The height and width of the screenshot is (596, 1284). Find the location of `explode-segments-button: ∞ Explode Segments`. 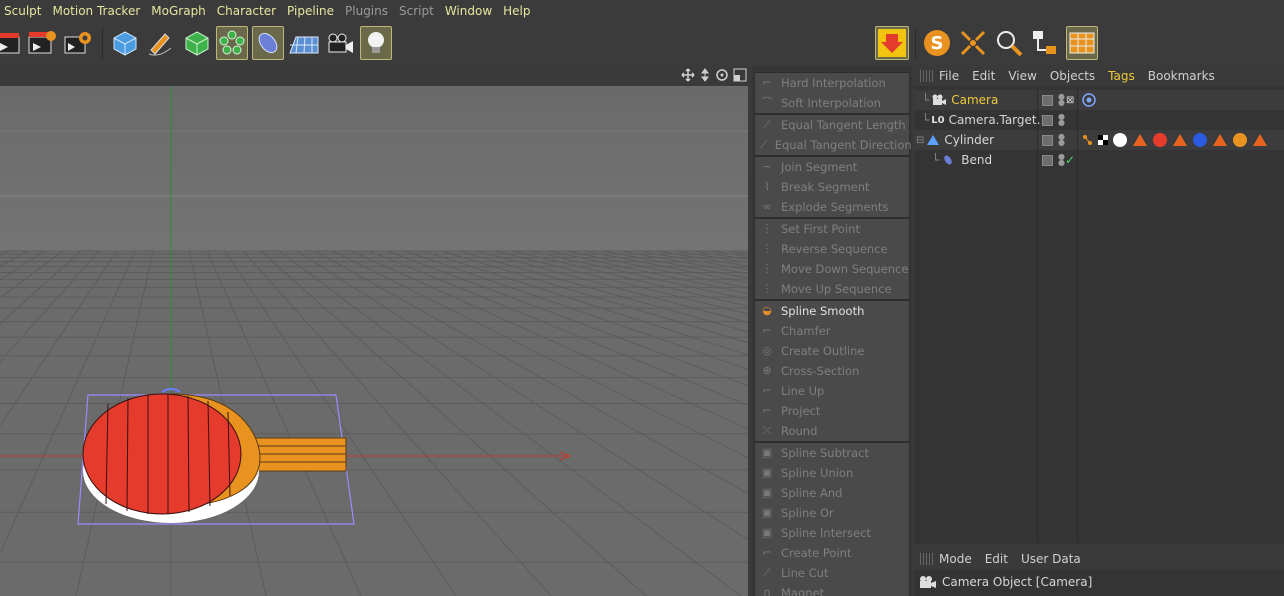

explode-segments-button: ∞ Explode Segments is located at coordinates (832, 207).